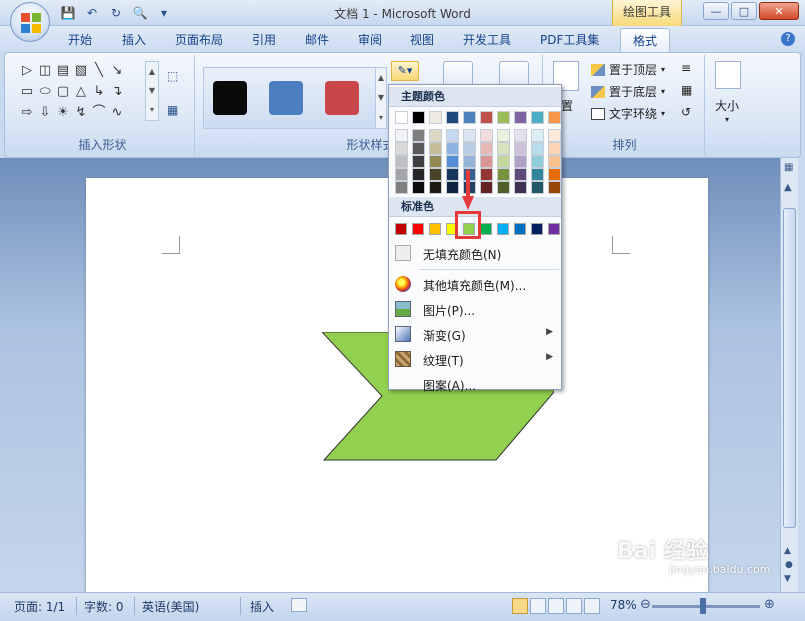  I want to click on print-layout-view-button, so click(520, 606).